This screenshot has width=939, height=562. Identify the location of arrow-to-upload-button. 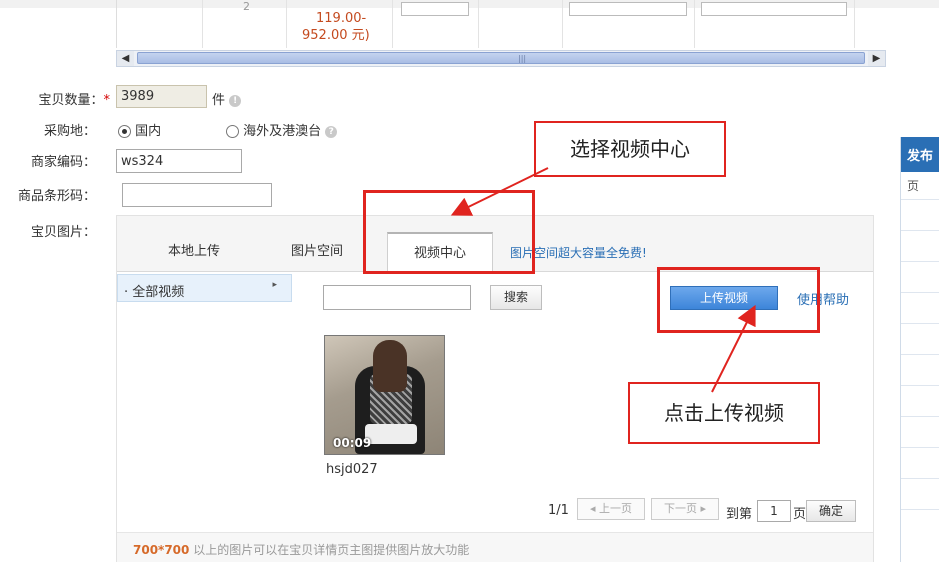
(733, 348).